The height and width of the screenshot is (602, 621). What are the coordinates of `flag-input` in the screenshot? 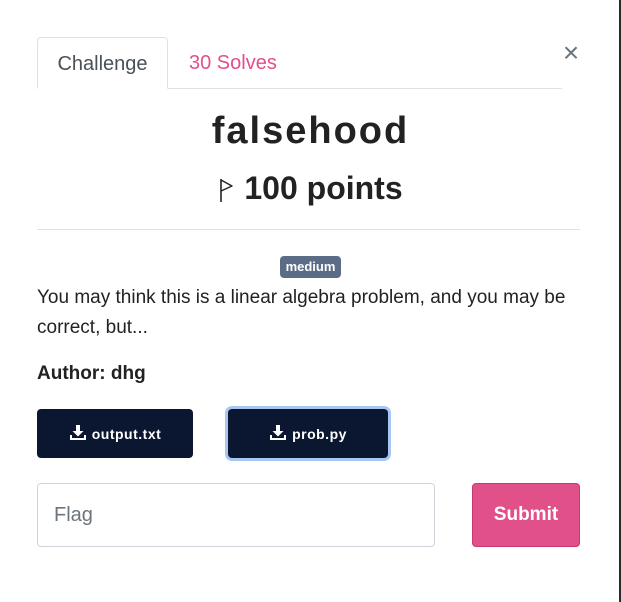 It's located at (236, 515).